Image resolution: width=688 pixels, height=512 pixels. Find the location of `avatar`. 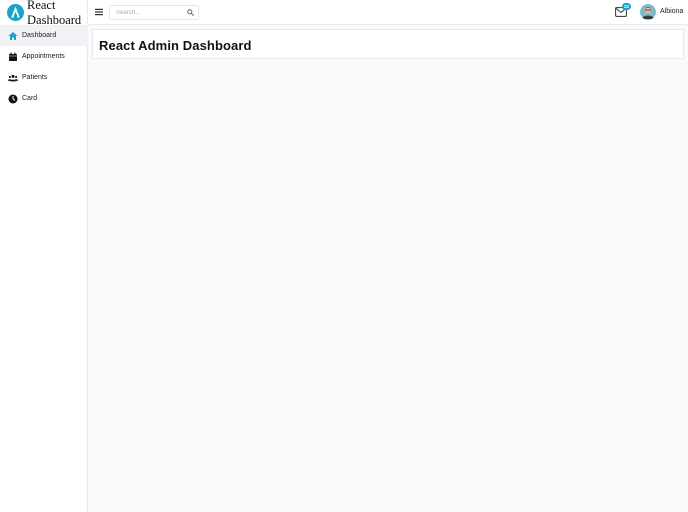

avatar is located at coordinates (648, 12).